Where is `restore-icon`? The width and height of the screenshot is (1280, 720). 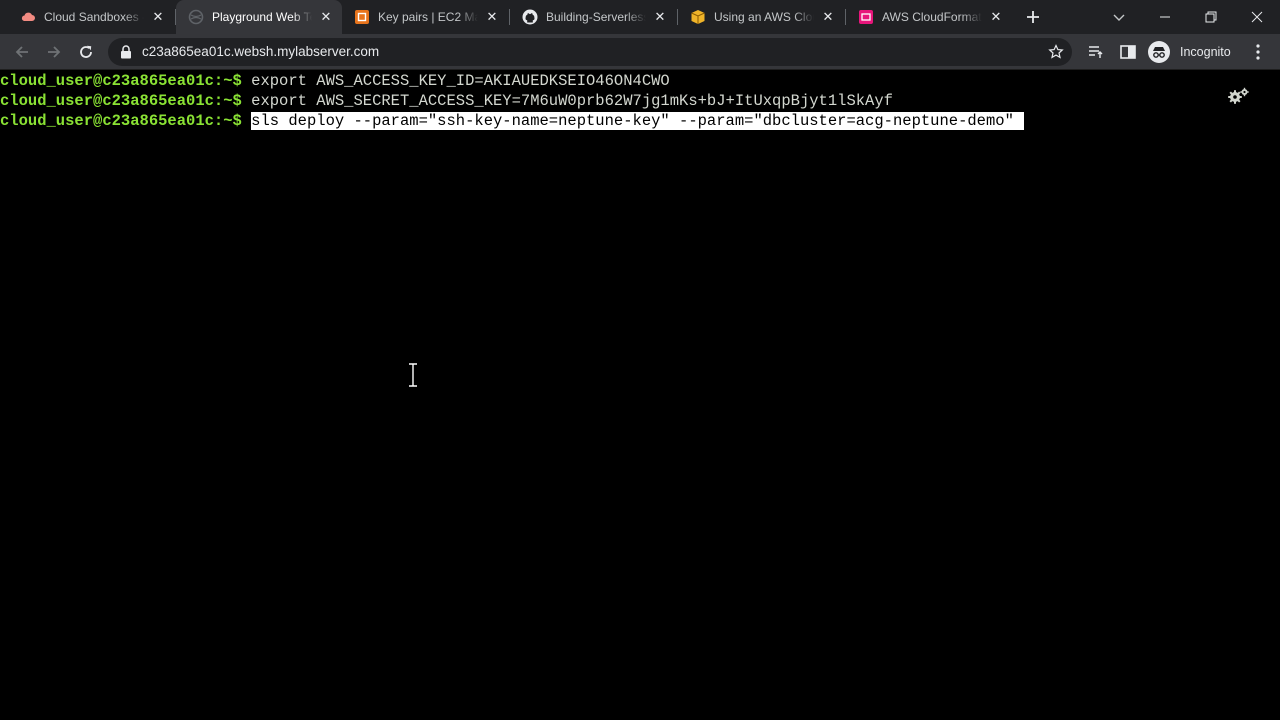
restore-icon is located at coordinates (1211, 17).